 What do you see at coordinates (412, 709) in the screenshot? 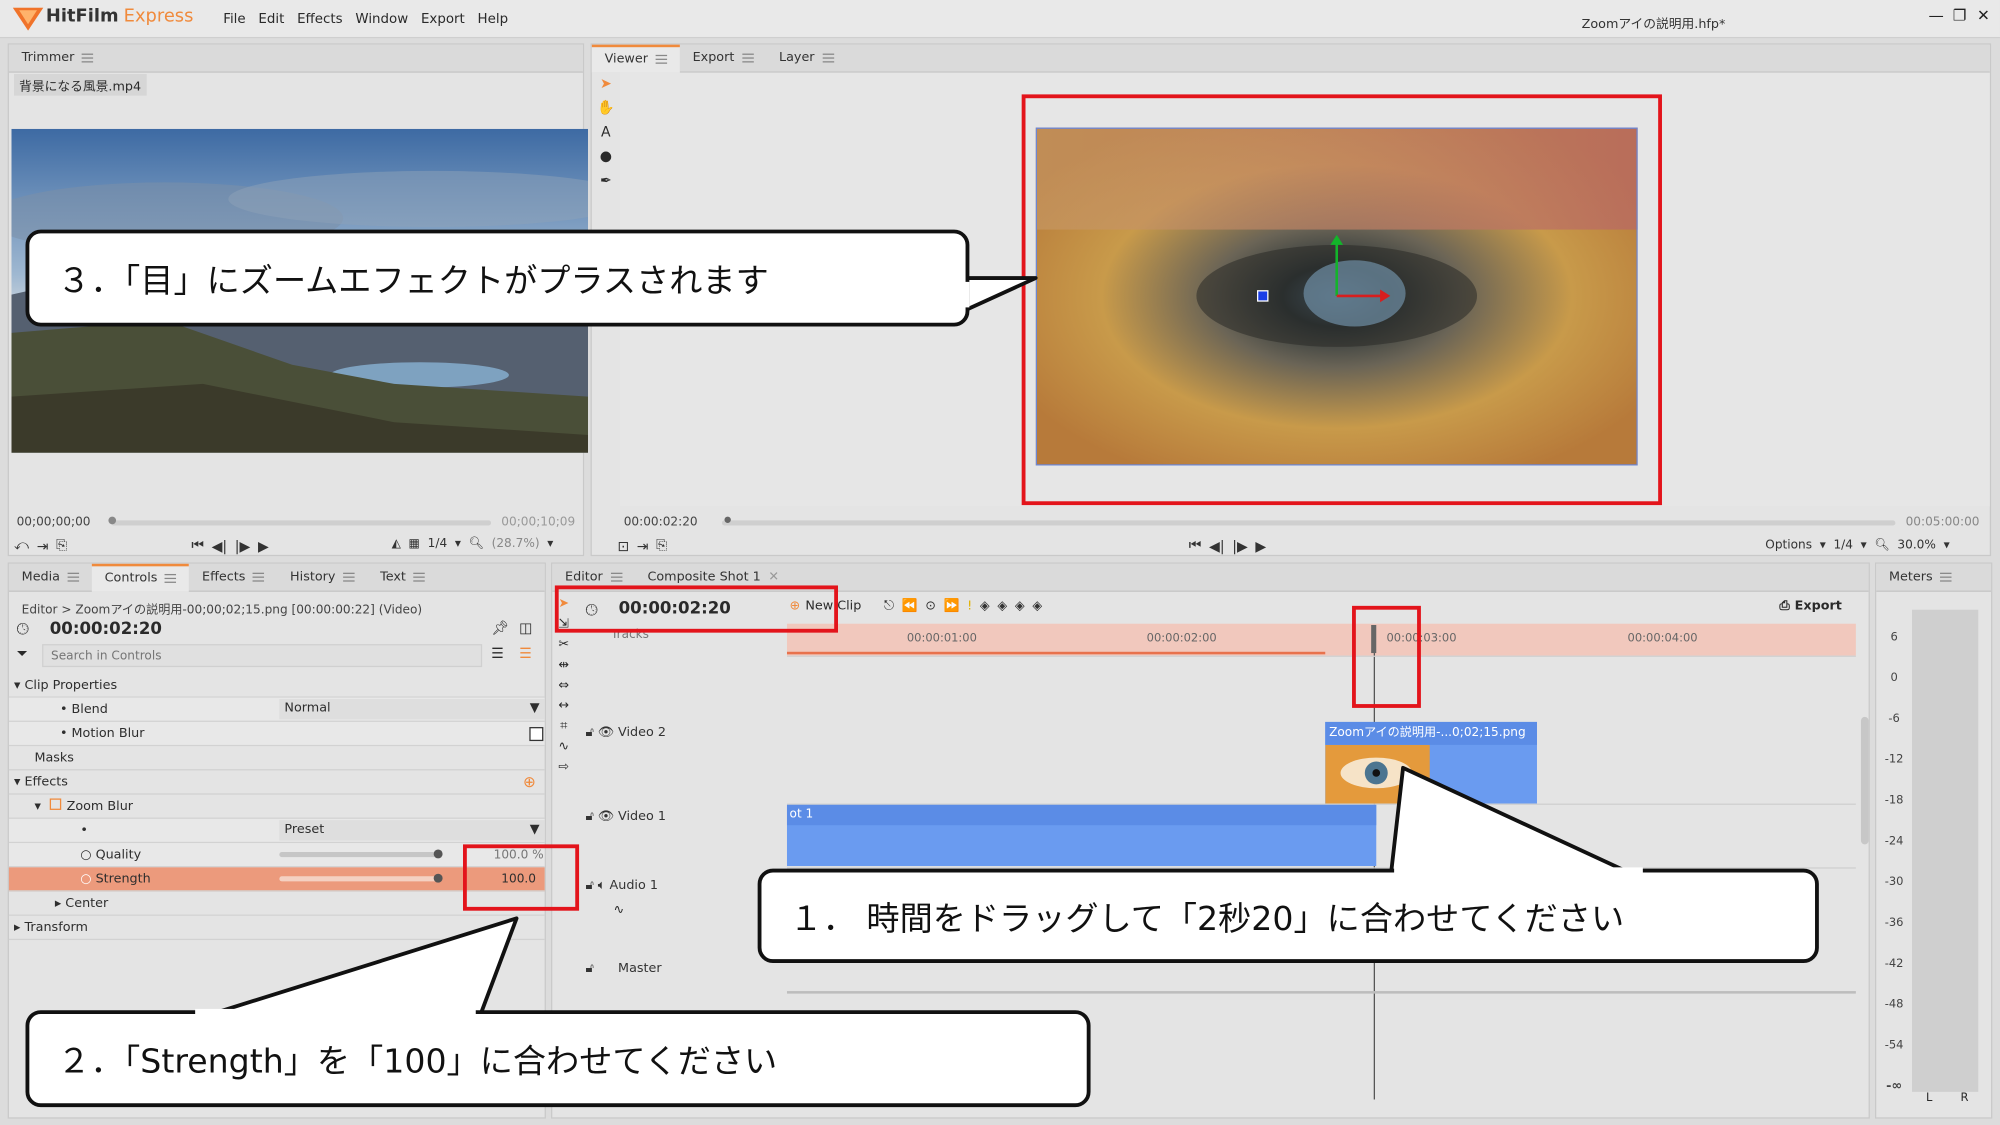
I see `blend-dropdown: Normal ▼` at bounding box center [412, 709].